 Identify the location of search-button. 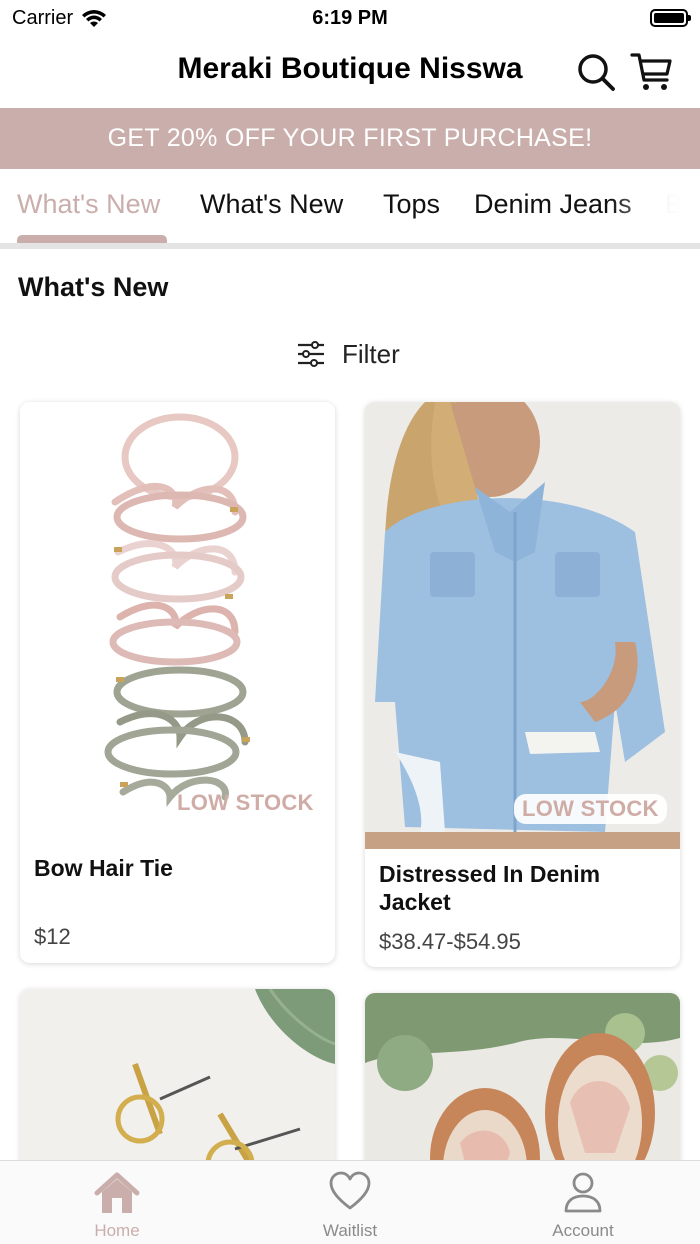
(596, 72).